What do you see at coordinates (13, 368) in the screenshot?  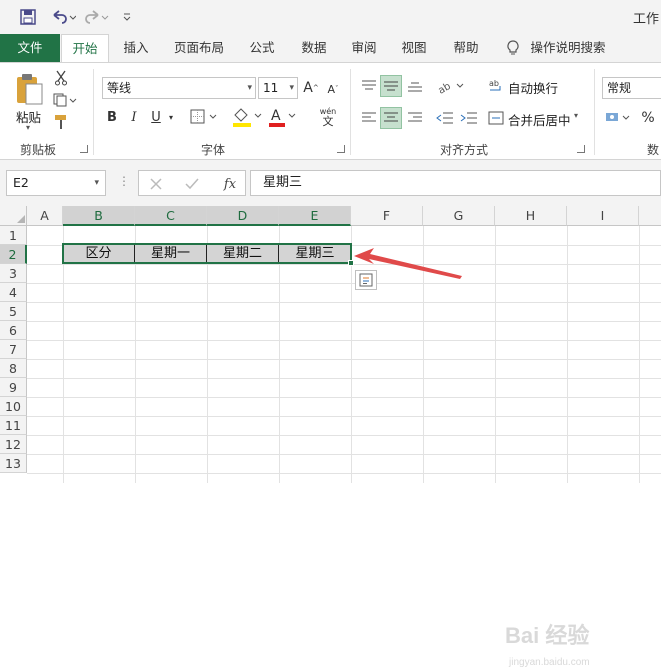 I see `row-header-8: 8` at bounding box center [13, 368].